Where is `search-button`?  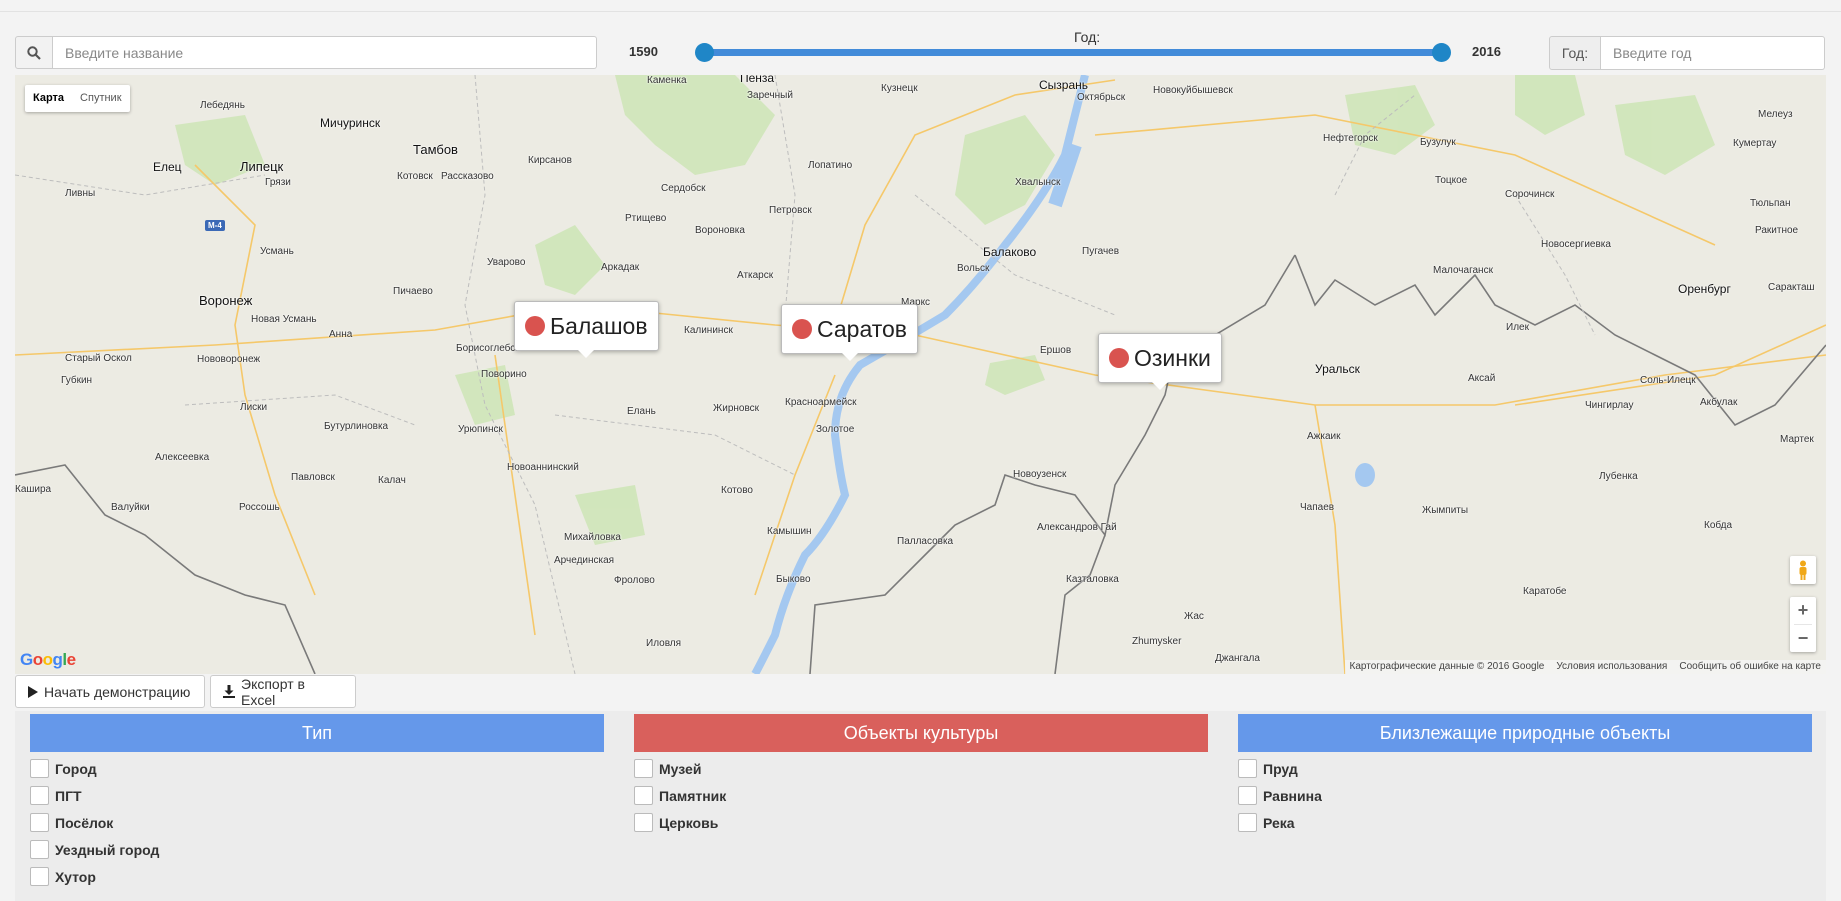
search-button is located at coordinates (34, 52).